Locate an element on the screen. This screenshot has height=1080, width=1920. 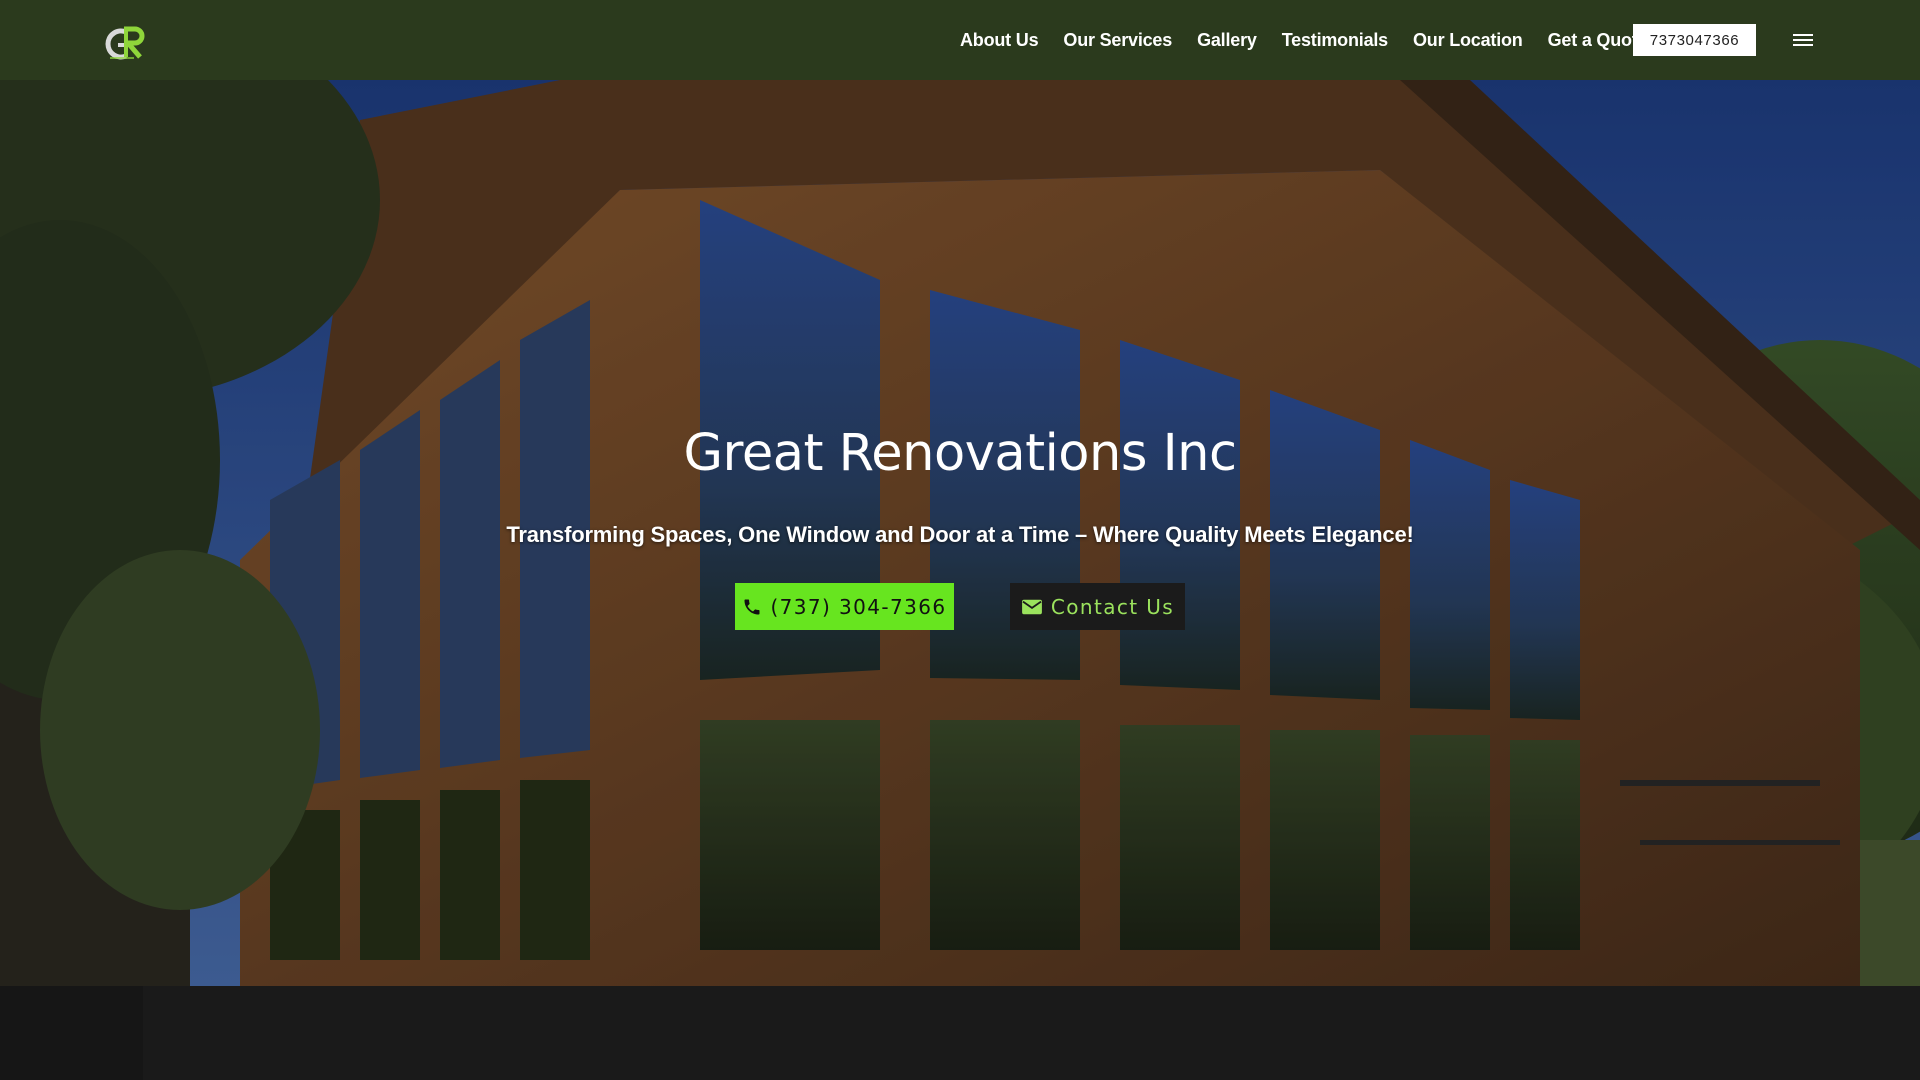
hamburger-menu-icon is located at coordinates (1803, 40).